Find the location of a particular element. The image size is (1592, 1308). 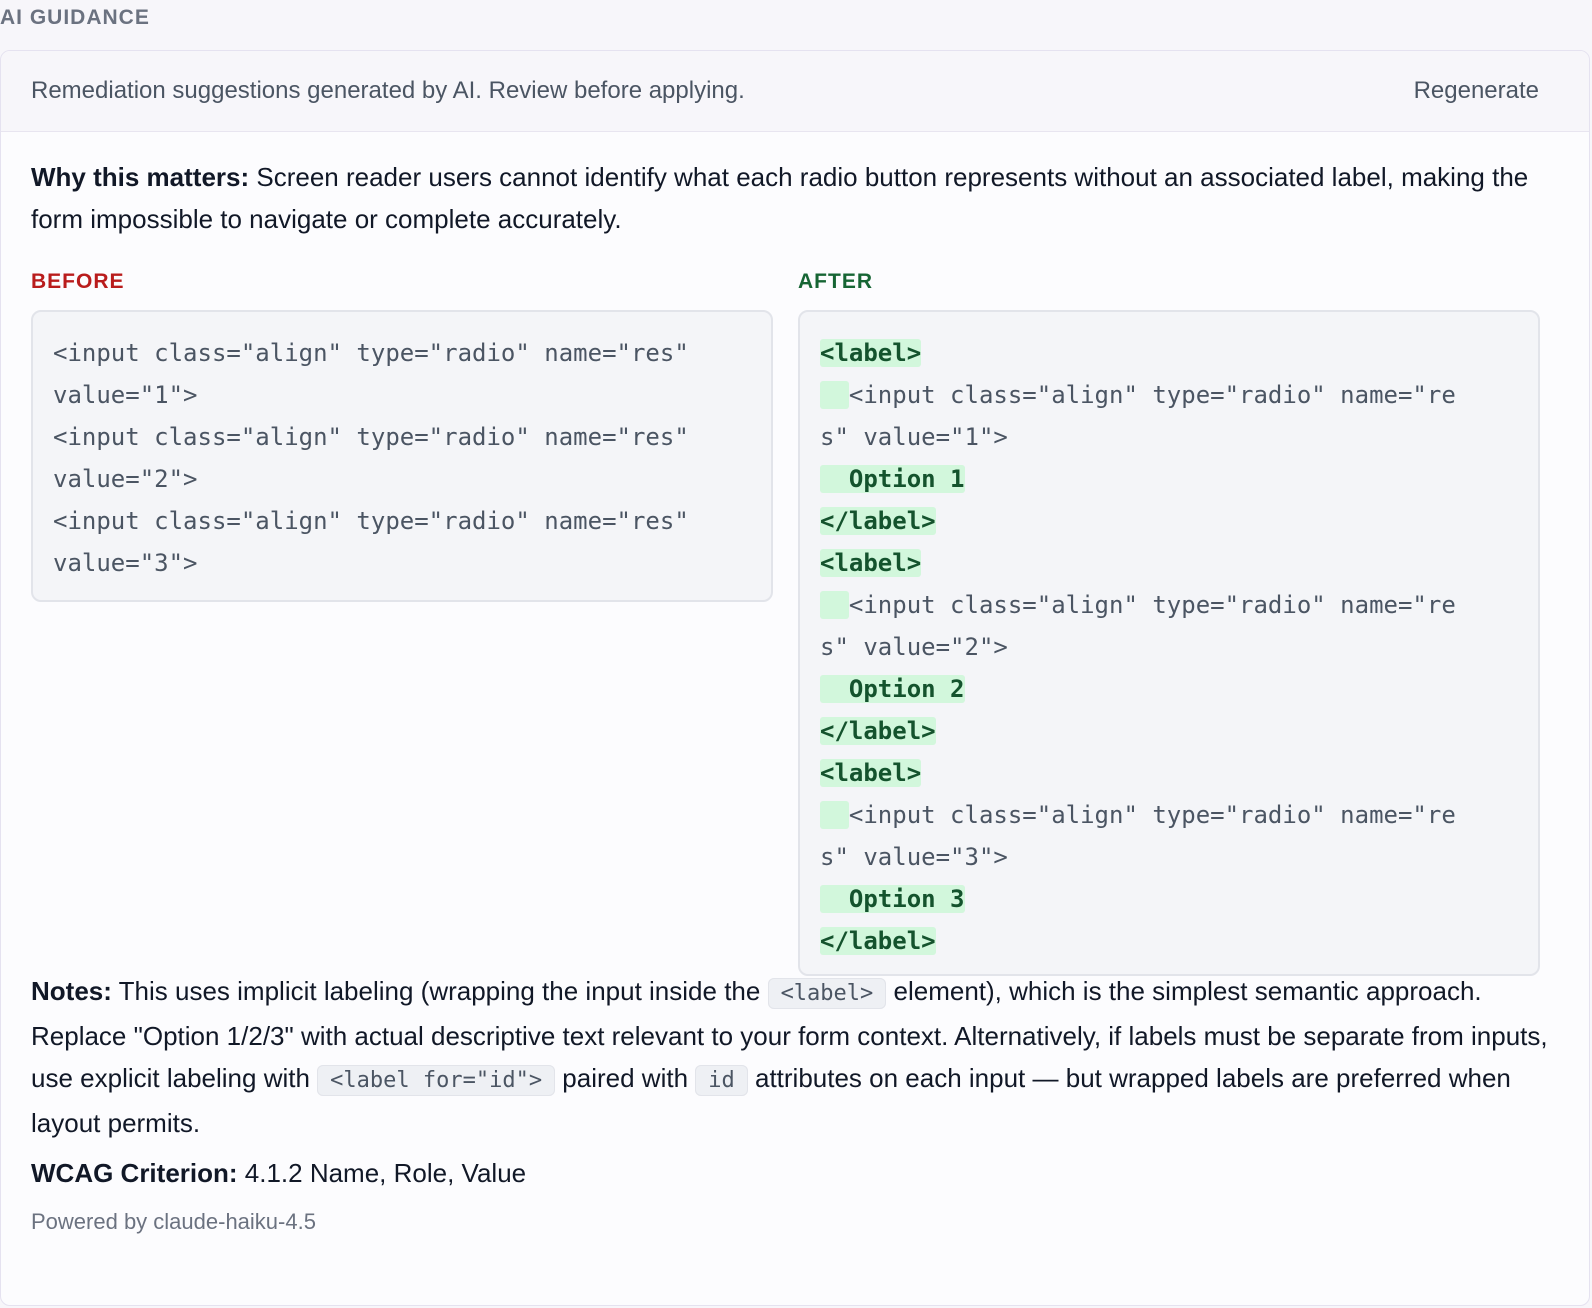

notes-text: paired with is located at coordinates (625, 1078).